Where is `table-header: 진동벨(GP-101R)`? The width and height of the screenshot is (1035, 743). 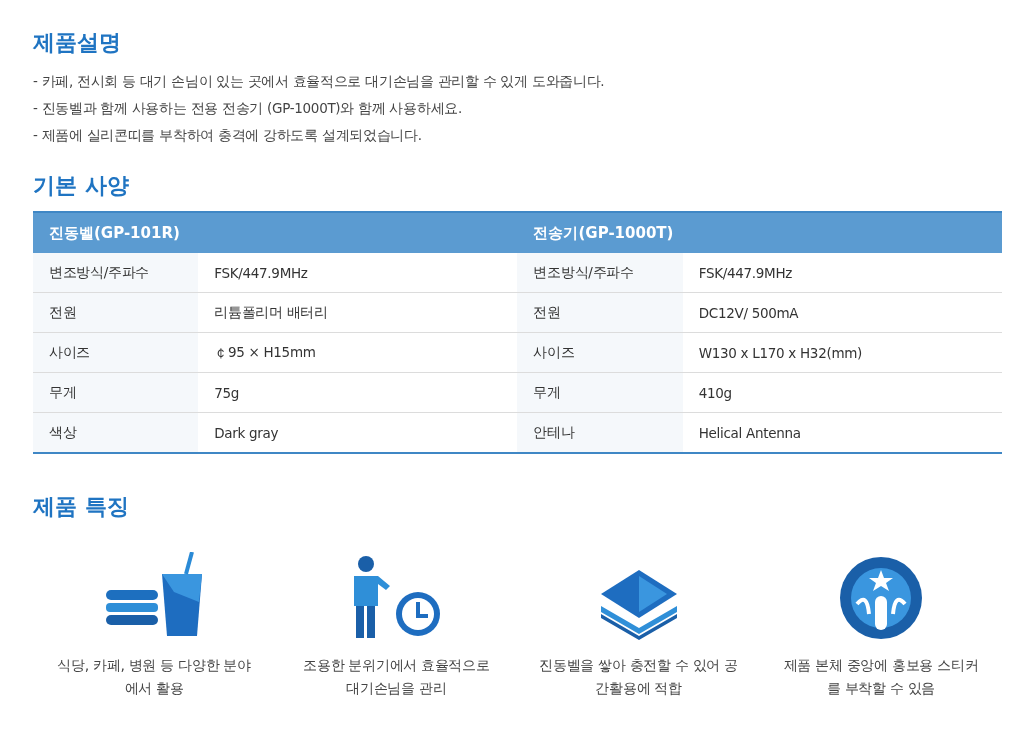 table-header: 진동벨(GP-101R) is located at coordinates (275, 232).